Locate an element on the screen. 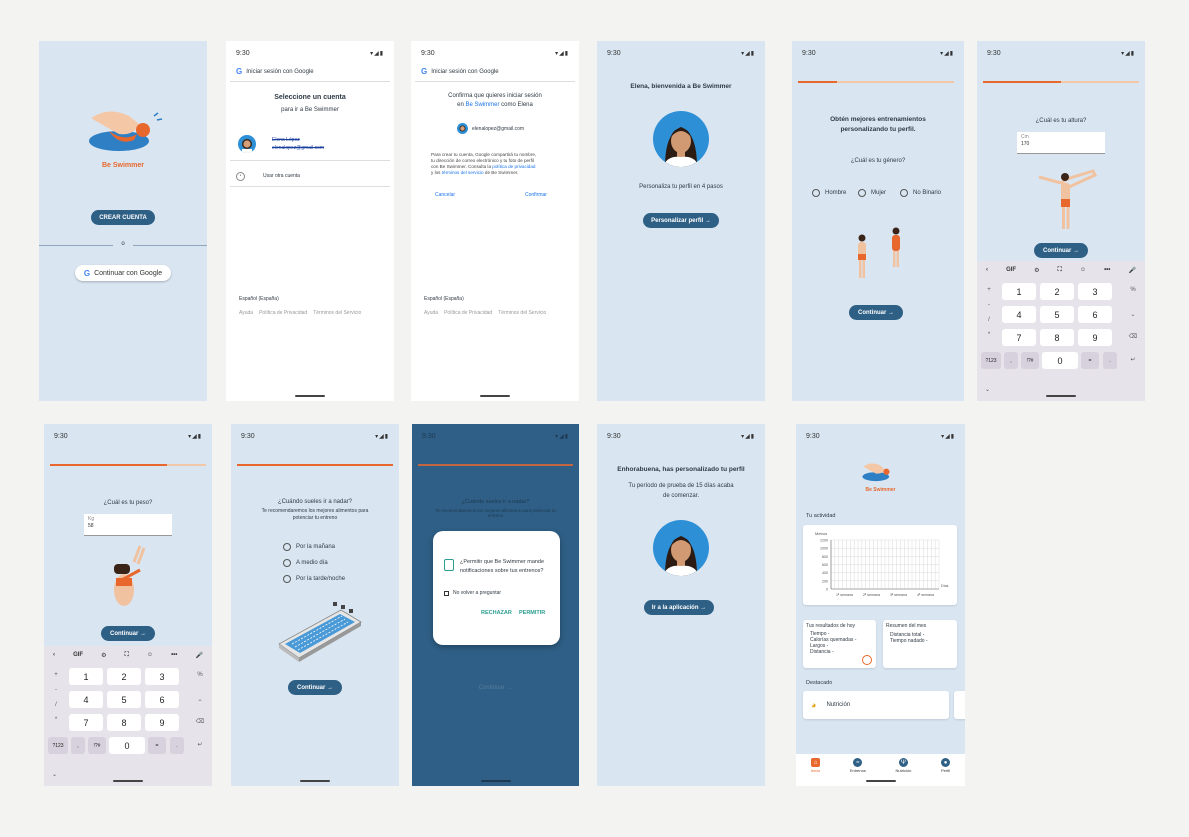  create-account-button: CREAR CUENTA is located at coordinates (123, 217).